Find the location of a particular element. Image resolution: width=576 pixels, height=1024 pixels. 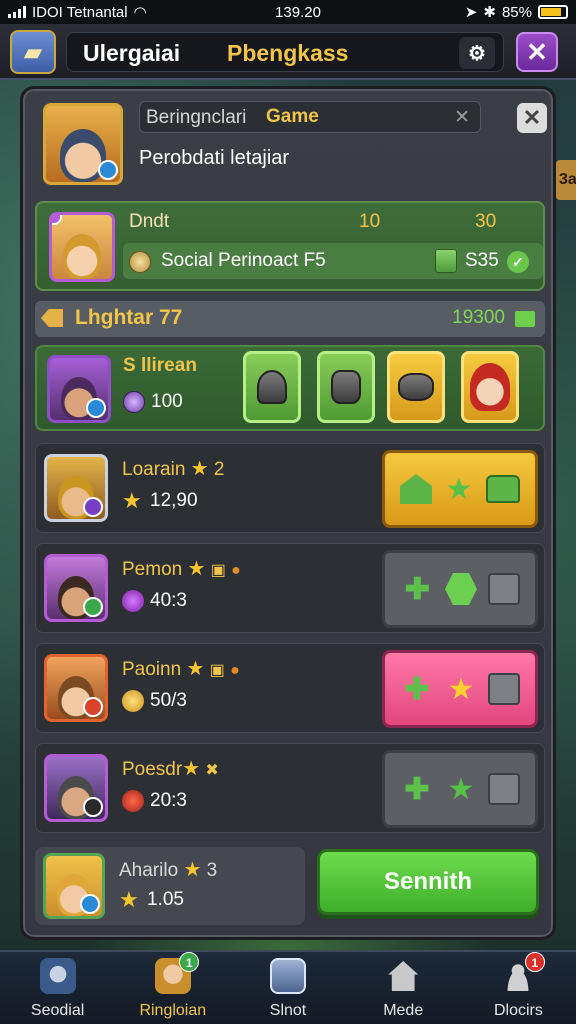

nav-item-slnot: Slnot is located at coordinates (287, 988).